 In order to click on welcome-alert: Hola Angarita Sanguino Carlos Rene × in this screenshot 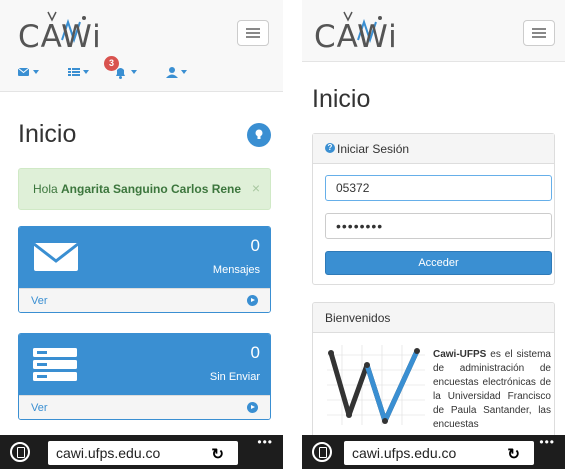, I will do `click(144, 189)`.